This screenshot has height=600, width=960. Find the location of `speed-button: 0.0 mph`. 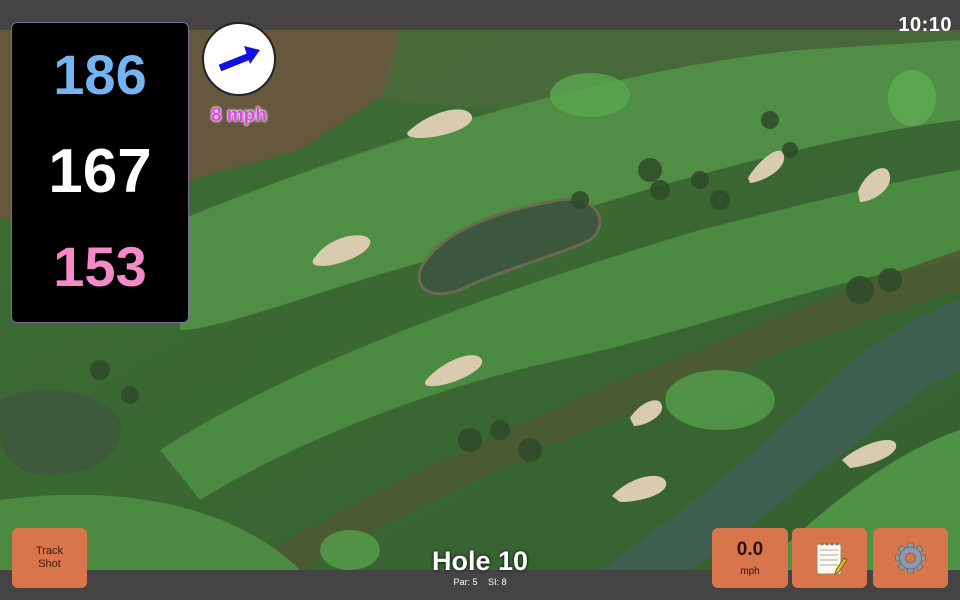

speed-button: 0.0 mph is located at coordinates (750, 558).